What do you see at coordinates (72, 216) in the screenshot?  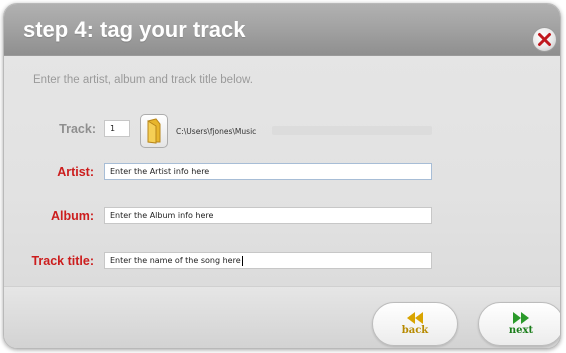 I see `album-label: Album:` at bounding box center [72, 216].